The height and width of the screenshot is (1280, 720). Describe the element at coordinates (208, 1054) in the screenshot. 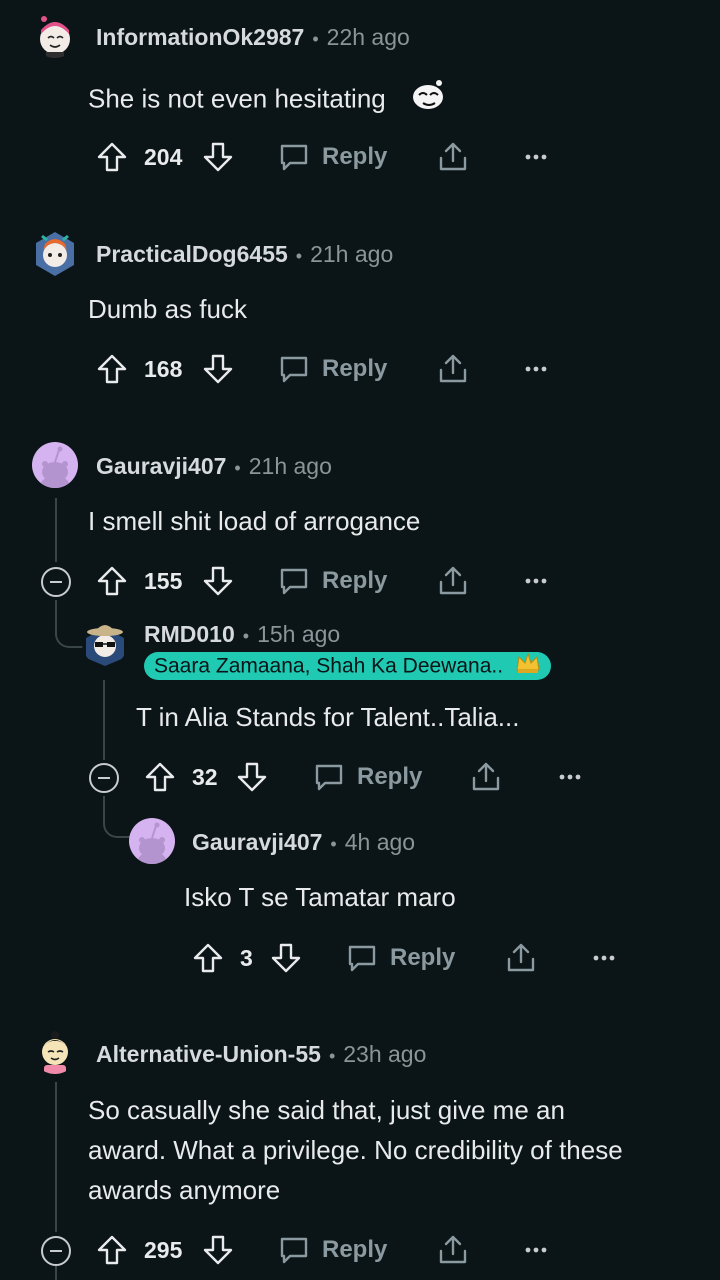

I see `username: Alternative-Union-55` at that location.